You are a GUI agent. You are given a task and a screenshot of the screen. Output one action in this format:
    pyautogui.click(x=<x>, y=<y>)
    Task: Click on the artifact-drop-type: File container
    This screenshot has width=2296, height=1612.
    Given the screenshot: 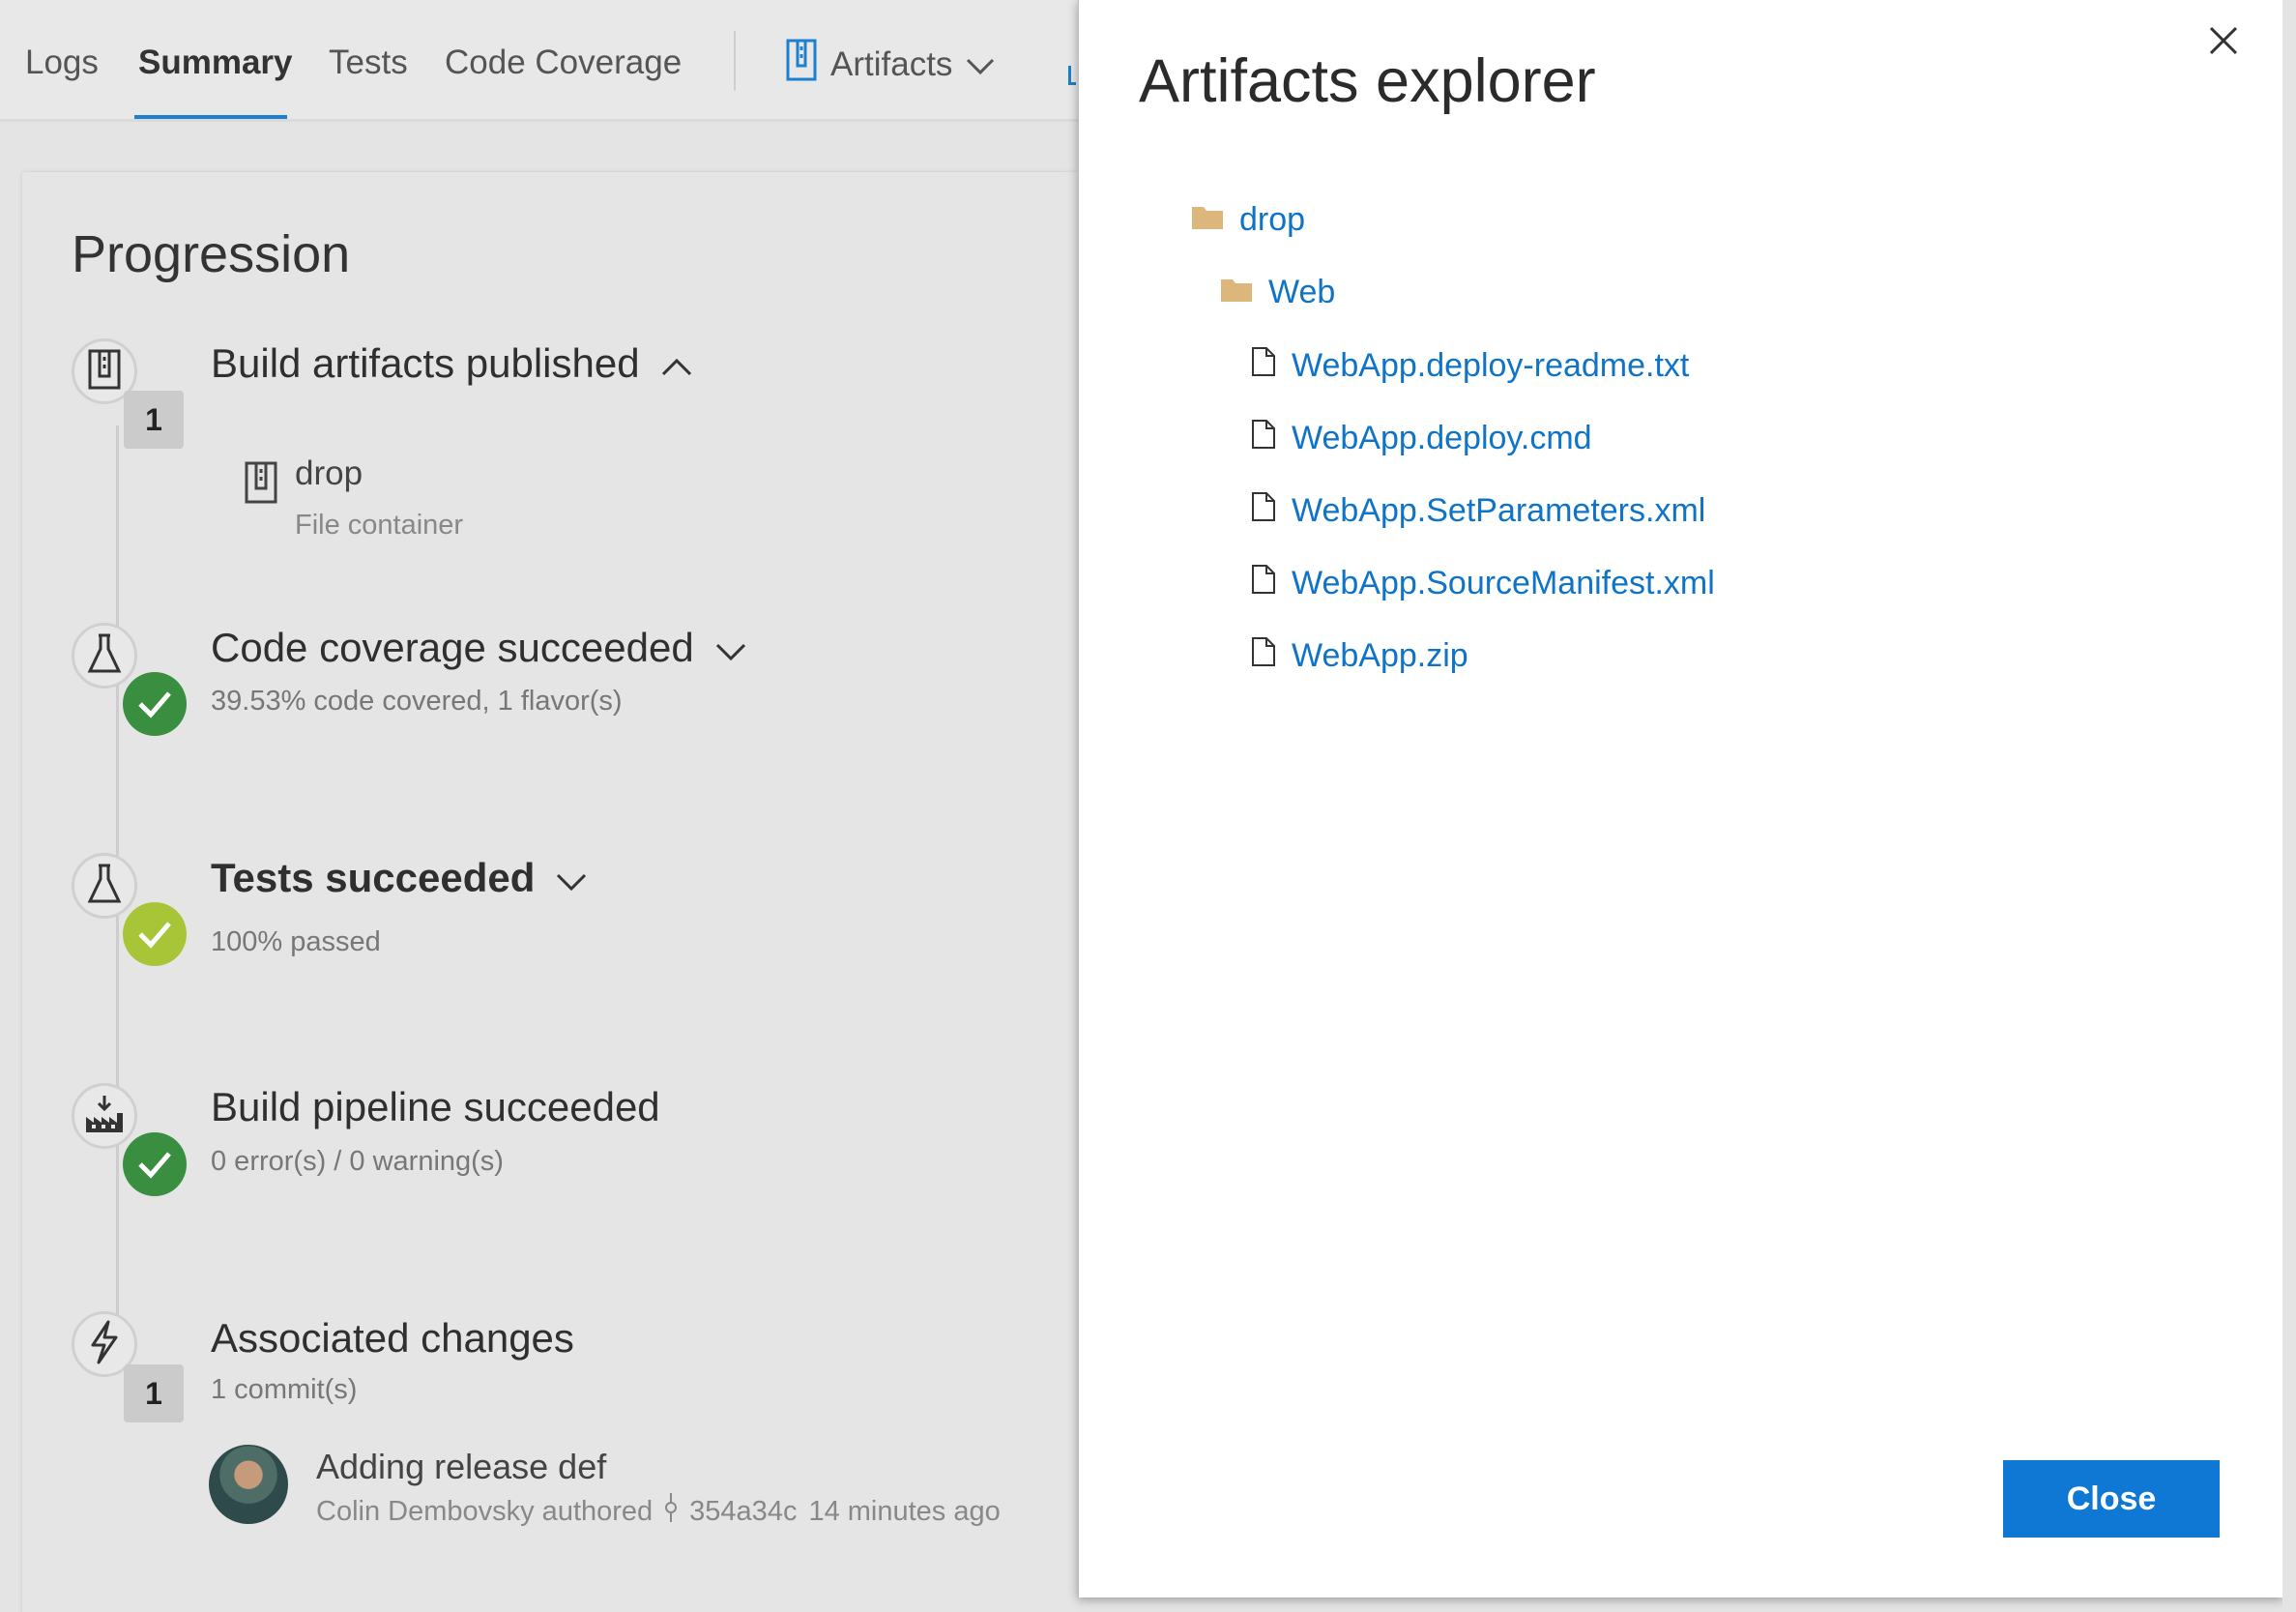 What is the action you would take?
    pyautogui.click(x=380, y=525)
    